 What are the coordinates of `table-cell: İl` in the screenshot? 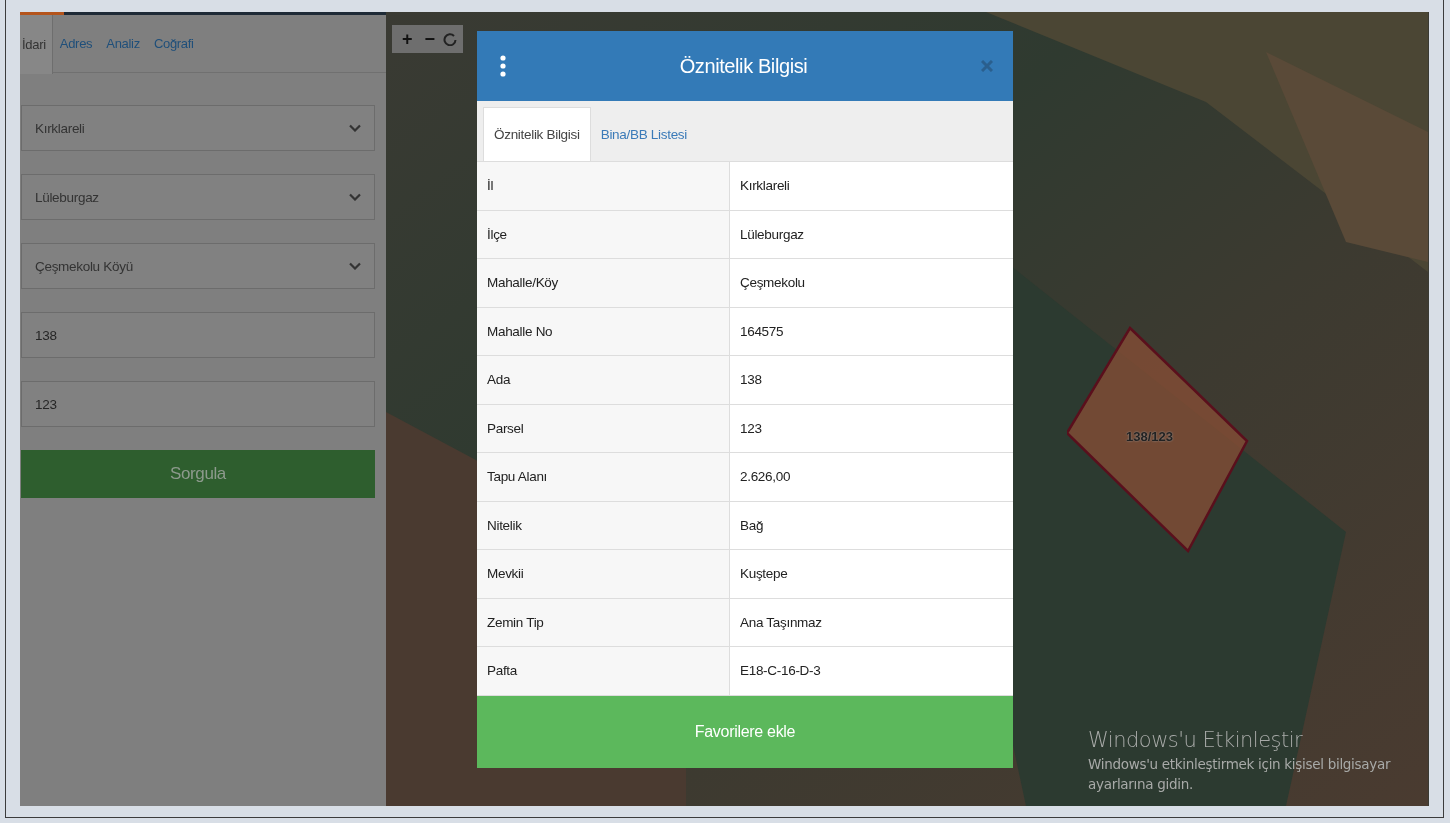 It's located at (603, 186).